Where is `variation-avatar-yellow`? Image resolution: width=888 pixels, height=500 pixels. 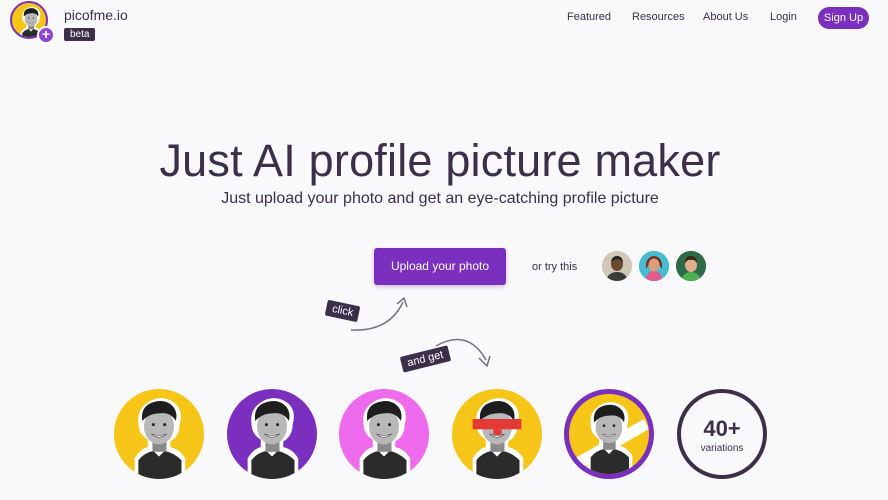
variation-avatar-yellow is located at coordinates (159, 434).